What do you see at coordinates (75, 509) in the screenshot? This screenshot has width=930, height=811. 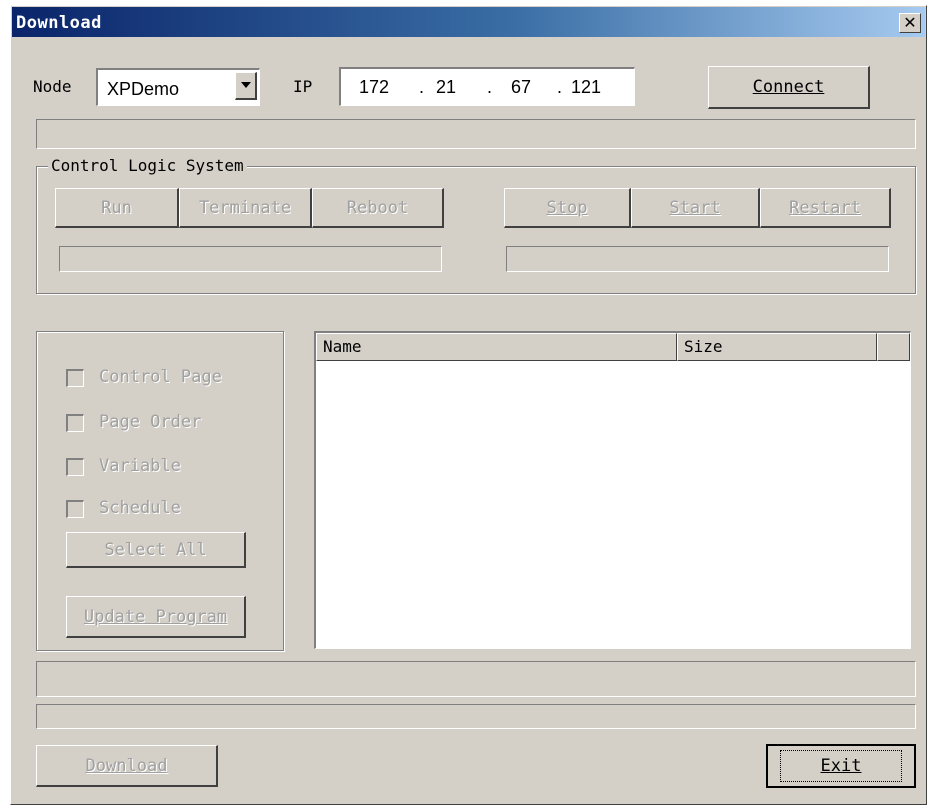 I see `schedule-checkbox` at bounding box center [75, 509].